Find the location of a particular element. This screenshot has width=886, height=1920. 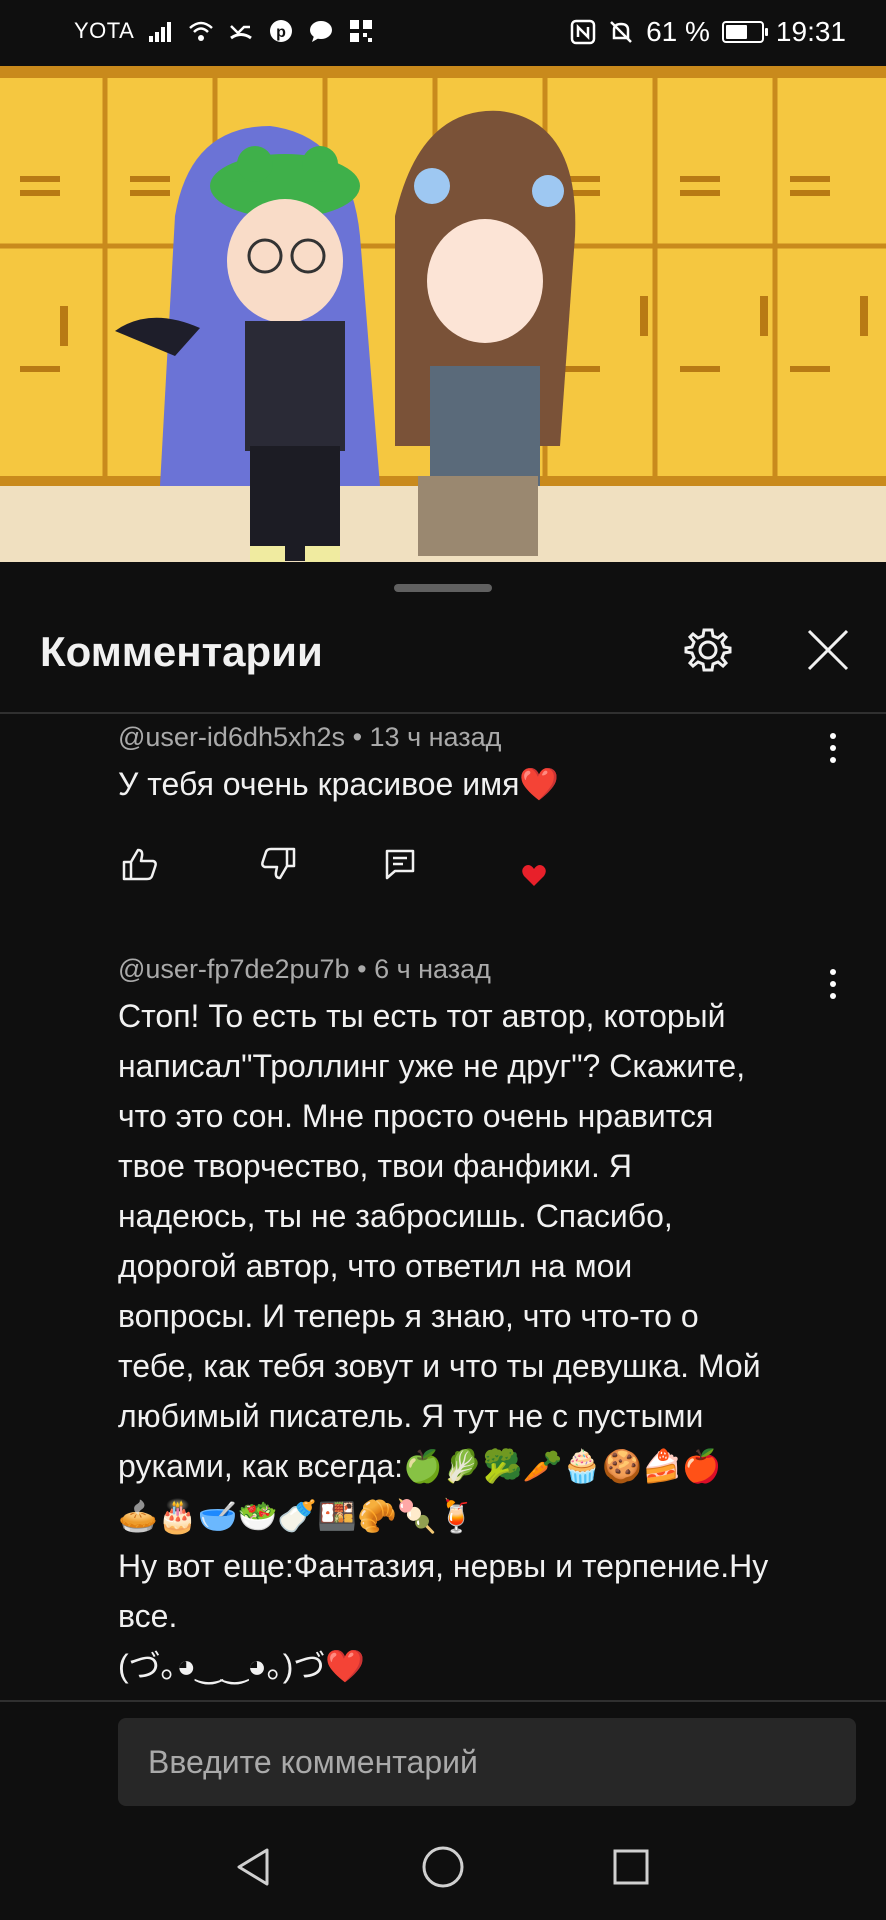

nfc-icon is located at coordinates (583, 32).